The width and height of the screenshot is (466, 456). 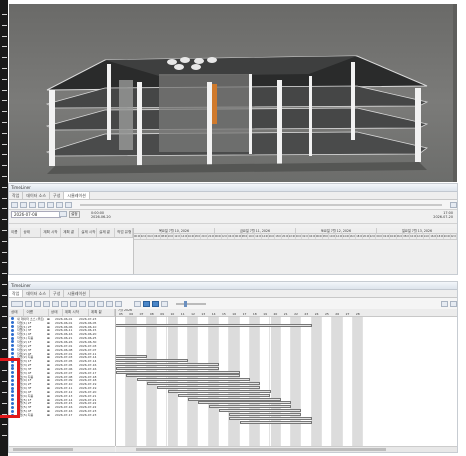 What do you see at coordinates (286, 449) in the screenshot?
I see `gantt-scrollbar` at bounding box center [286, 449].